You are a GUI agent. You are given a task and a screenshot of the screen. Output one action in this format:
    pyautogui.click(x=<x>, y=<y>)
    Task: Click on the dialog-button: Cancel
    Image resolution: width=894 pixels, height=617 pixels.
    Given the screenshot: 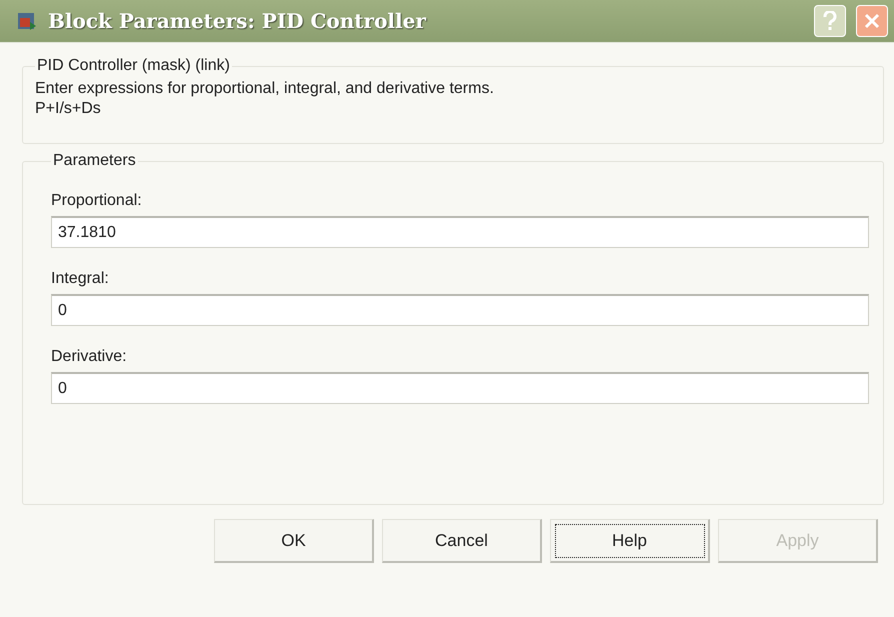 What is the action you would take?
    pyautogui.click(x=462, y=541)
    